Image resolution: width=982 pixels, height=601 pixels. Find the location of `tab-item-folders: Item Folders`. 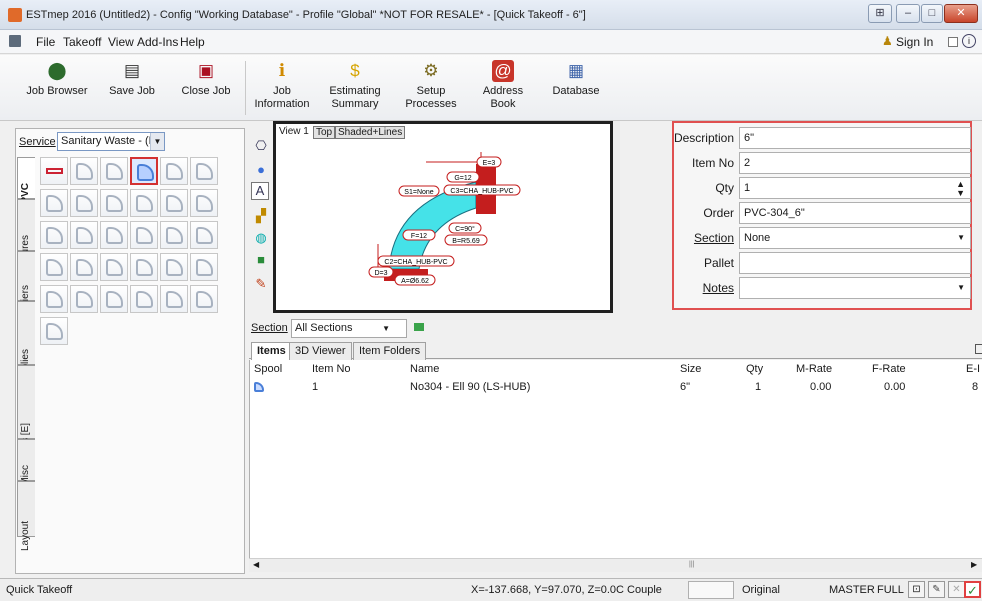

tab-item-folders: Item Folders is located at coordinates (390, 351).